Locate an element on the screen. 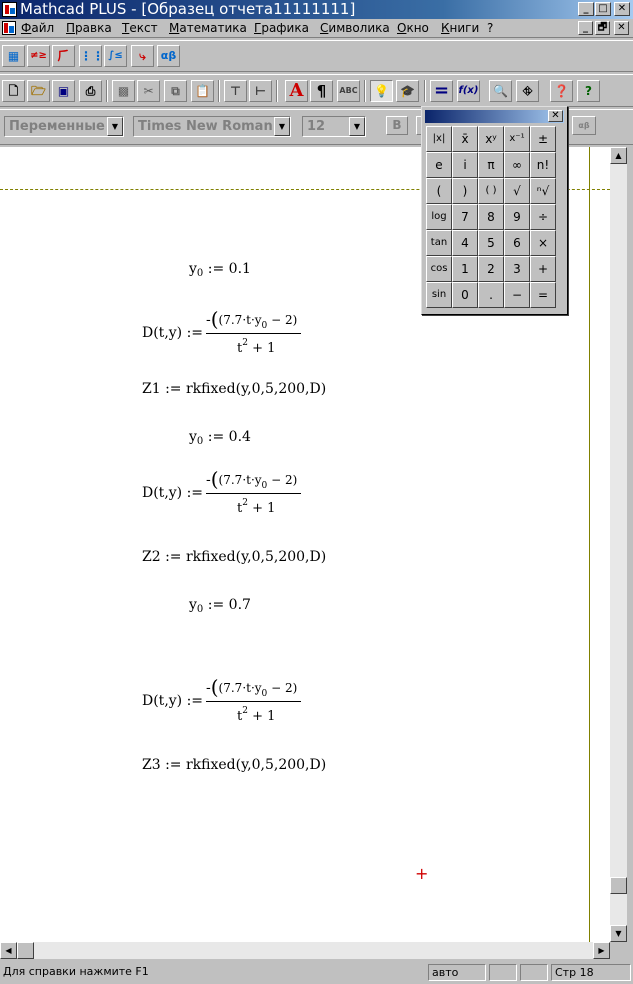 The height and width of the screenshot is (984, 633). palette-key: 2 is located at coordinates (491, 269).